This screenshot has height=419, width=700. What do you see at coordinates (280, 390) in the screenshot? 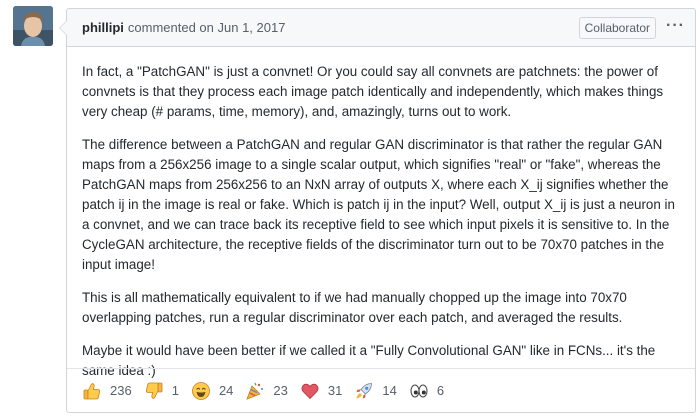
I see `reaction-count: 23` at bounding box center [280, 390].